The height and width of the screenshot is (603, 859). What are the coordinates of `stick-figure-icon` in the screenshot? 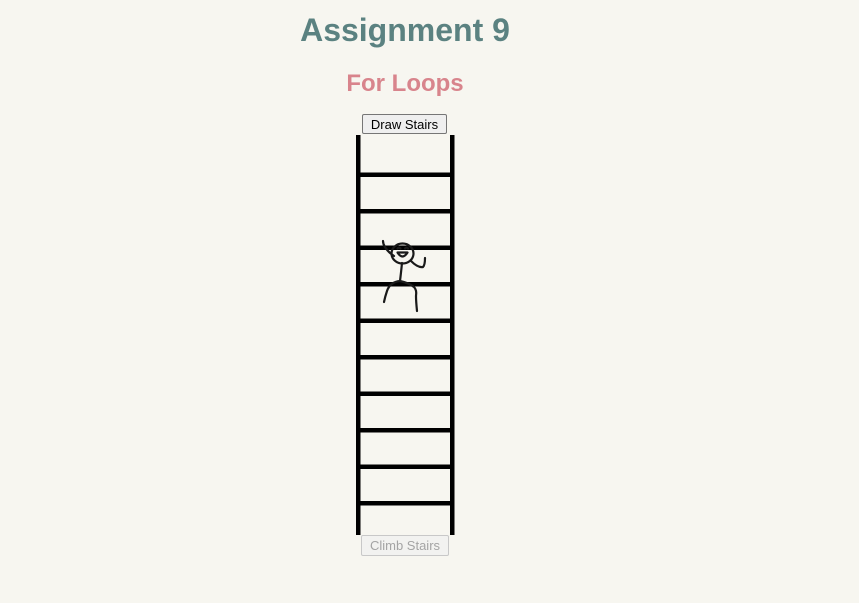 It's located at (404, 276).